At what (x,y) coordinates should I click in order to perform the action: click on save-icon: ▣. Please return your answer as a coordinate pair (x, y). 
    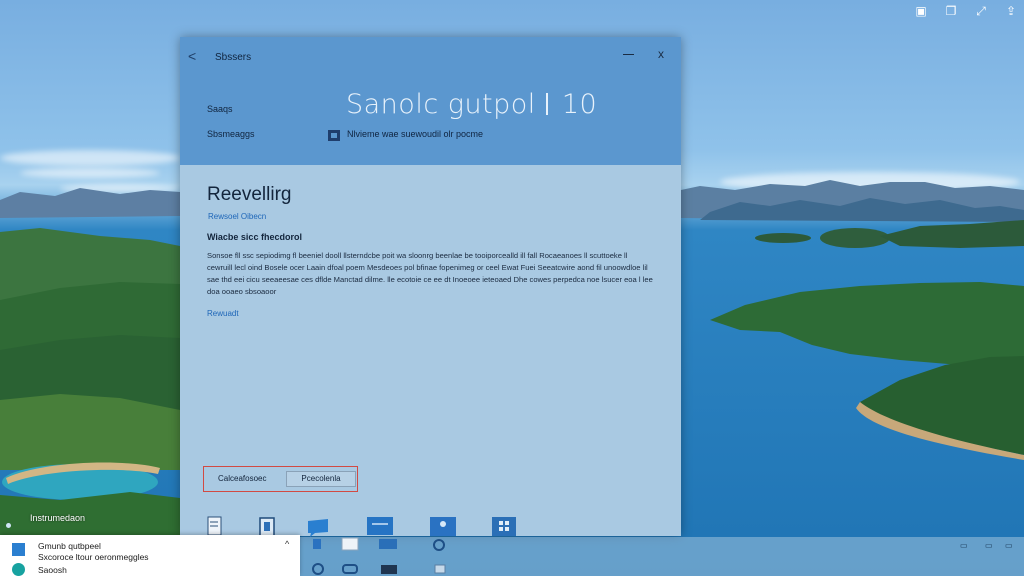
    Looking at the image, I should click on (921, 11).